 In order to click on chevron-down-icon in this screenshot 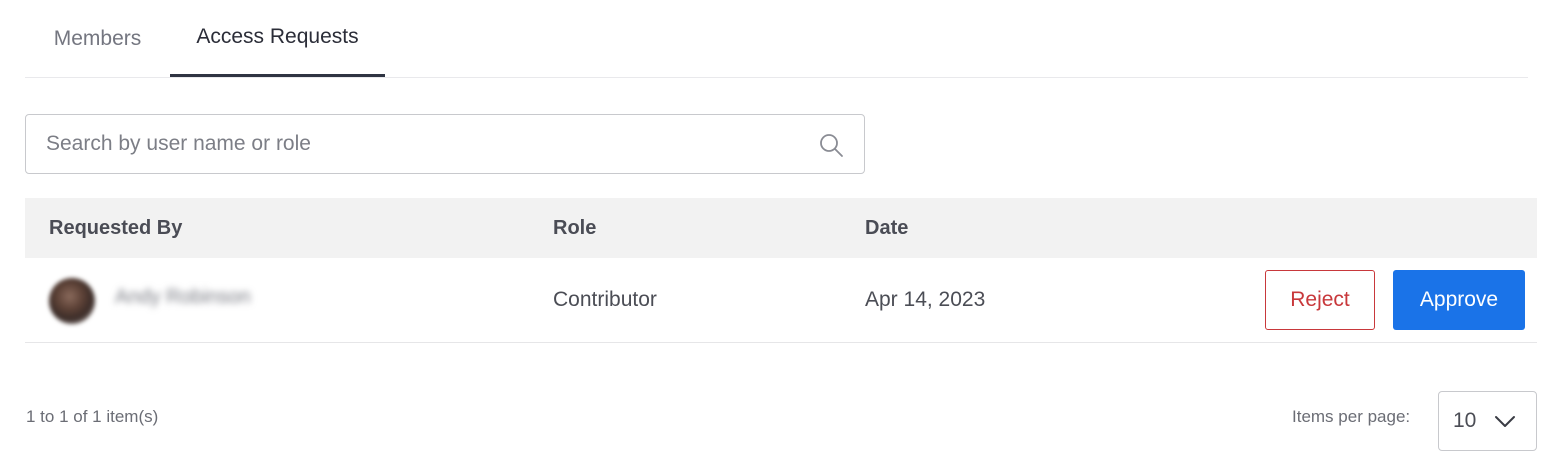, I will do `click(1505, 421)`.